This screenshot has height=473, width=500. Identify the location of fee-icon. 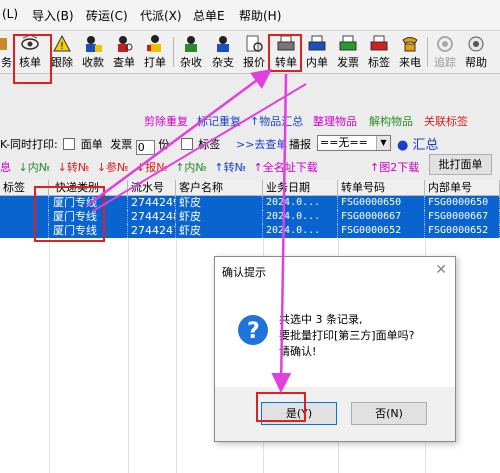
(191, 44).